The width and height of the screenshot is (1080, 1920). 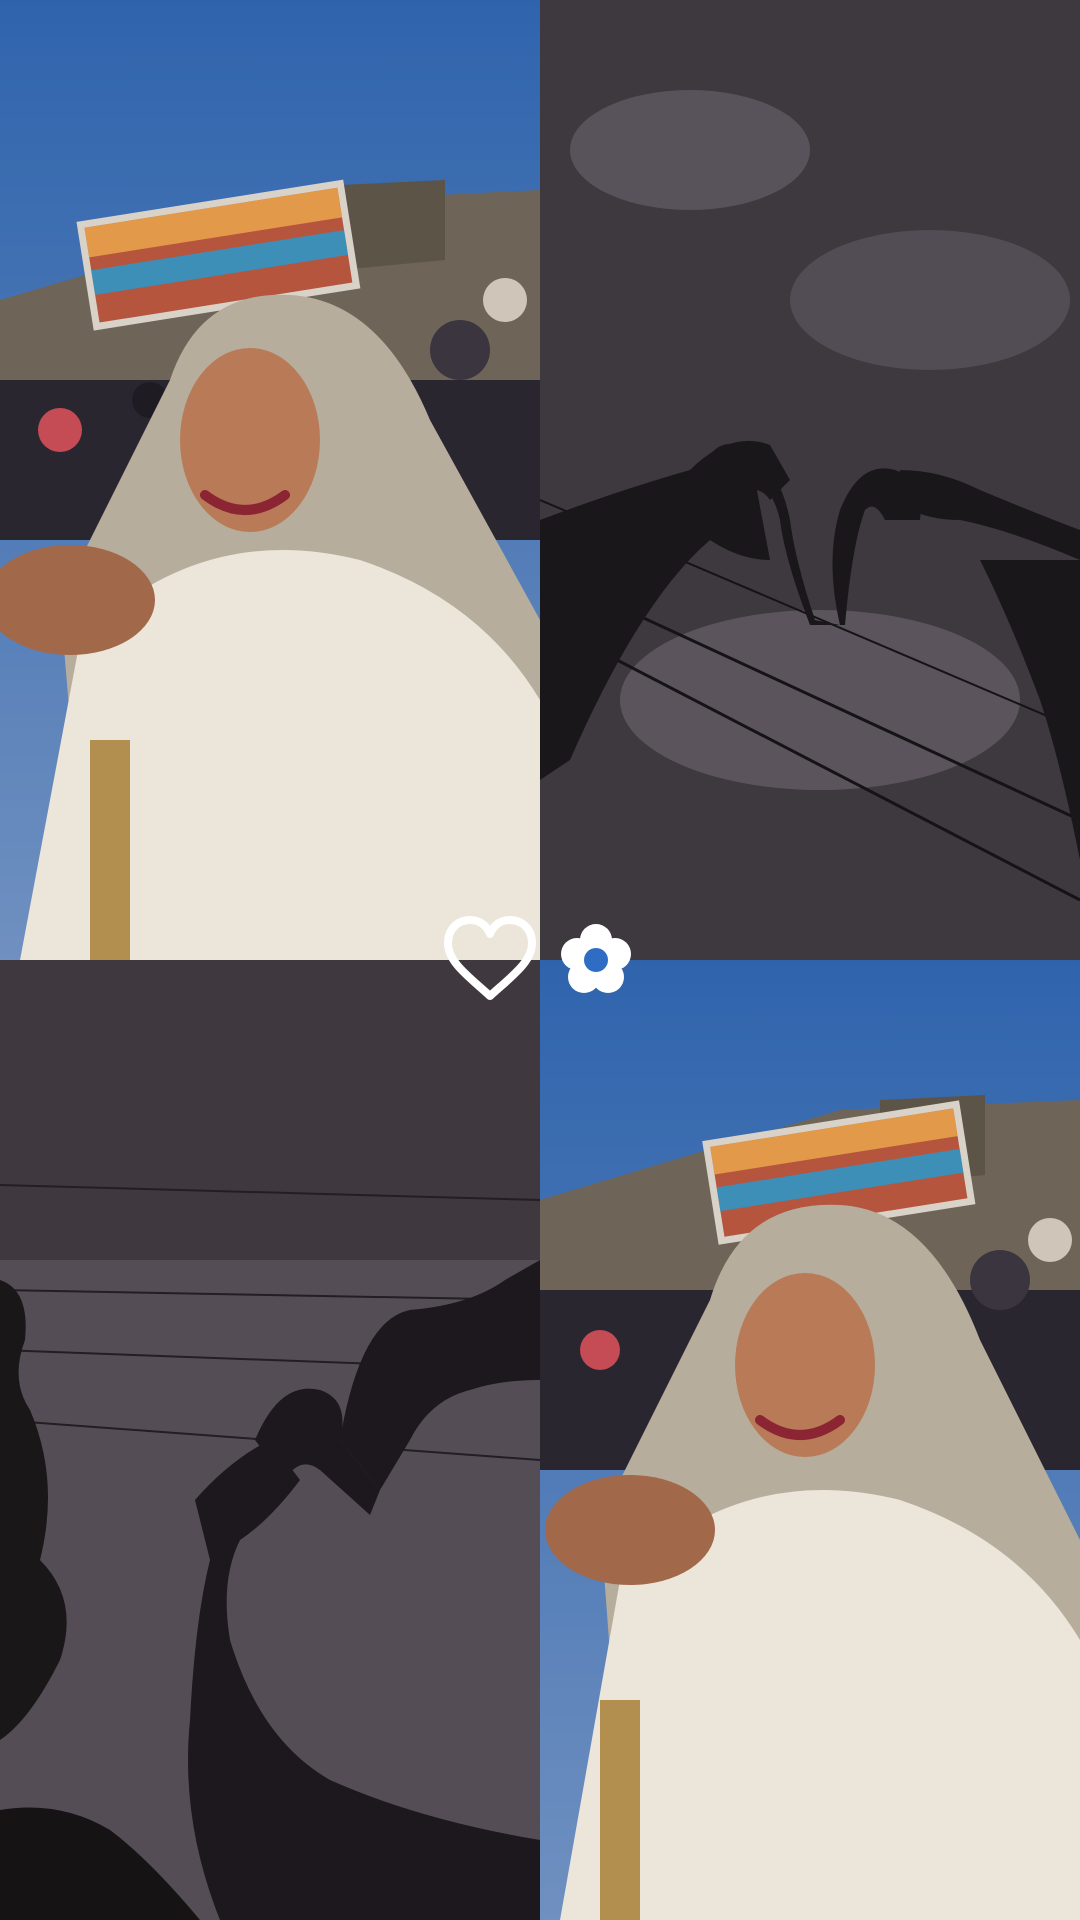 What do you see at coordinates (490, 958) in the screenshot?
I see `heart-outline-icon` at bounding box center [490, 958].